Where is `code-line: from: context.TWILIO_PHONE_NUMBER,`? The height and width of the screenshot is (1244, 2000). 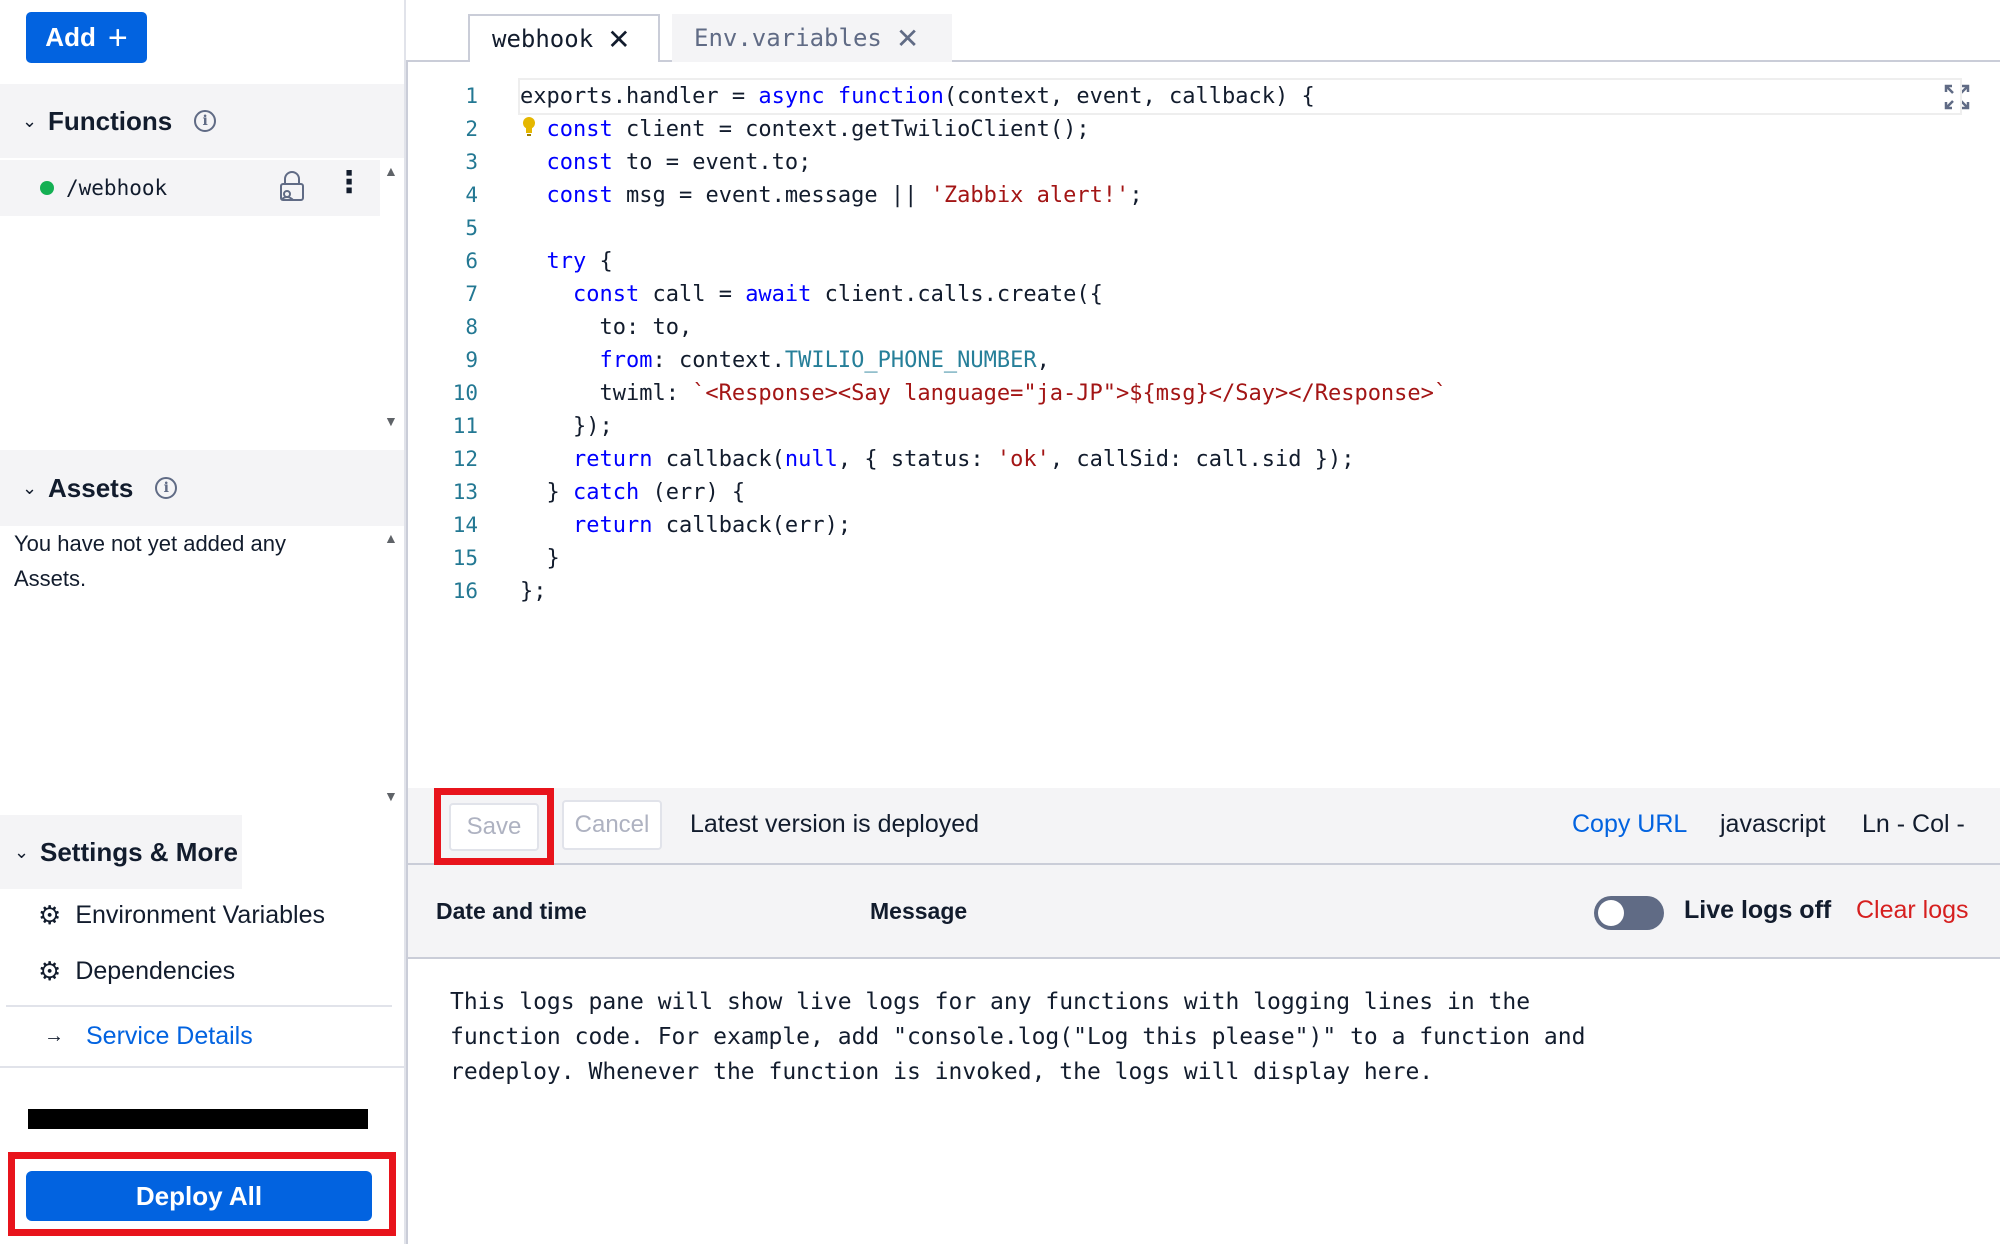 code-line: from: context.TWILIO_PHONE_NUMBER, is located at coordinates (1240, 360).